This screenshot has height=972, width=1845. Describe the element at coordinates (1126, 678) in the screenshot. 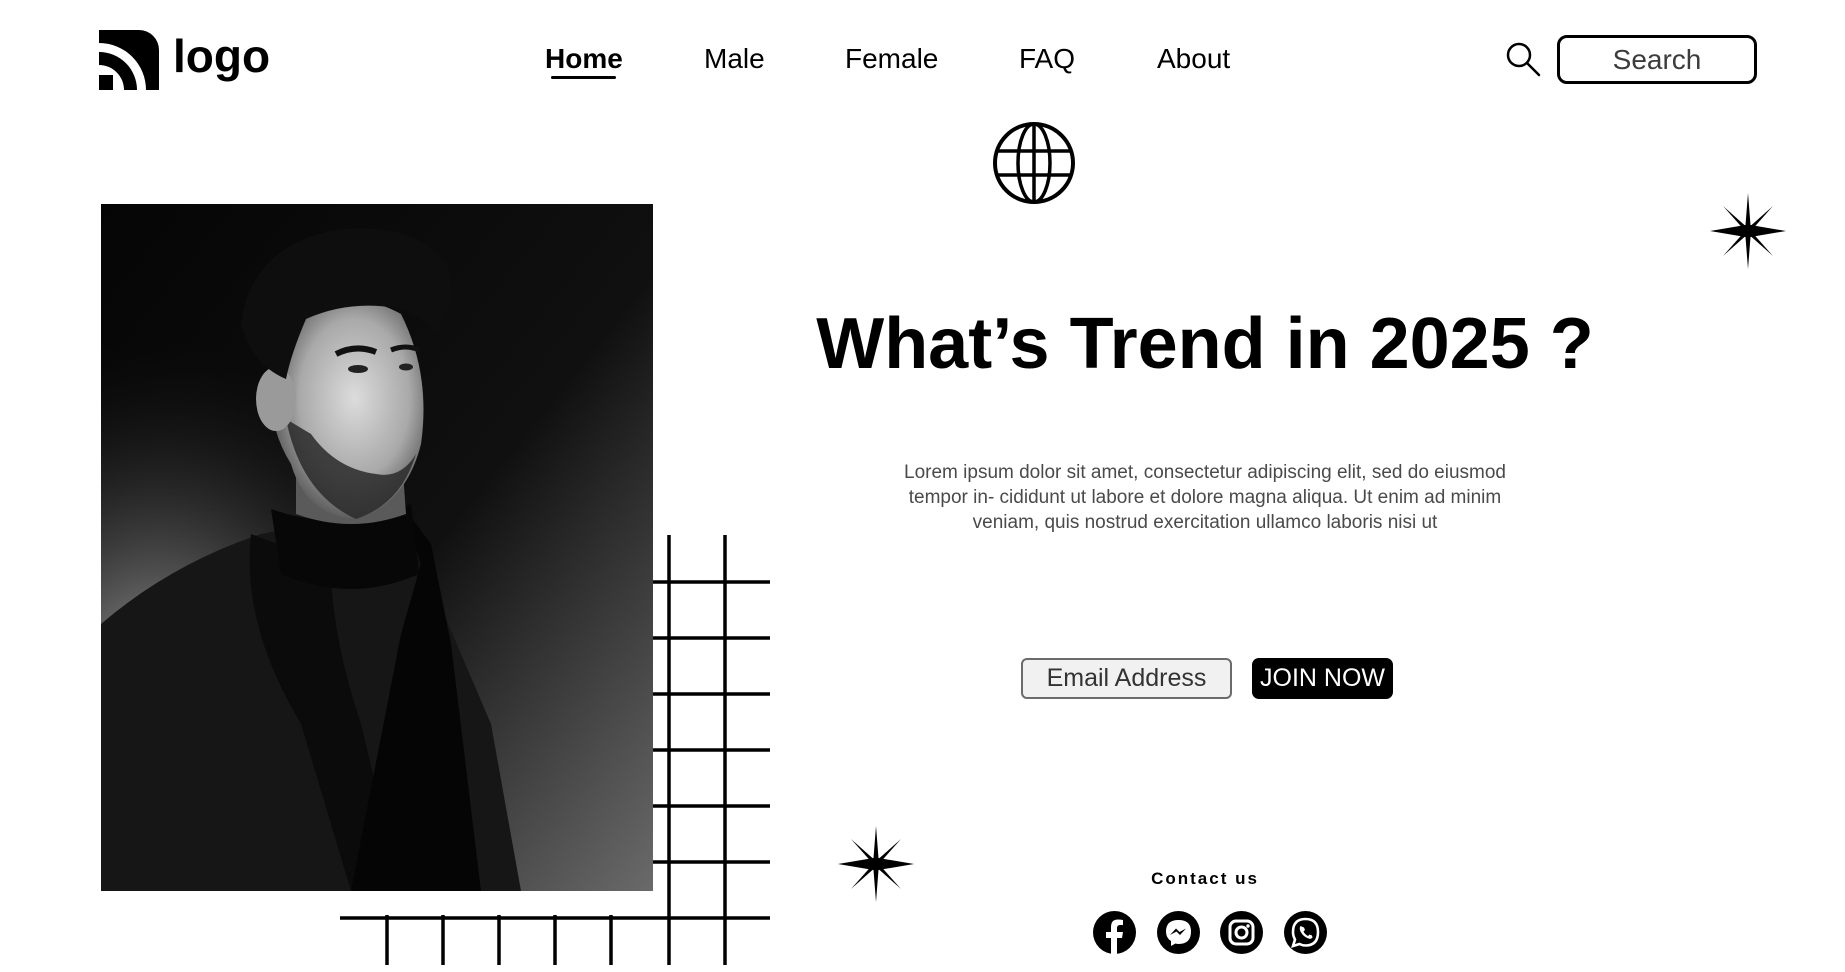

I see `email-field` at that location.